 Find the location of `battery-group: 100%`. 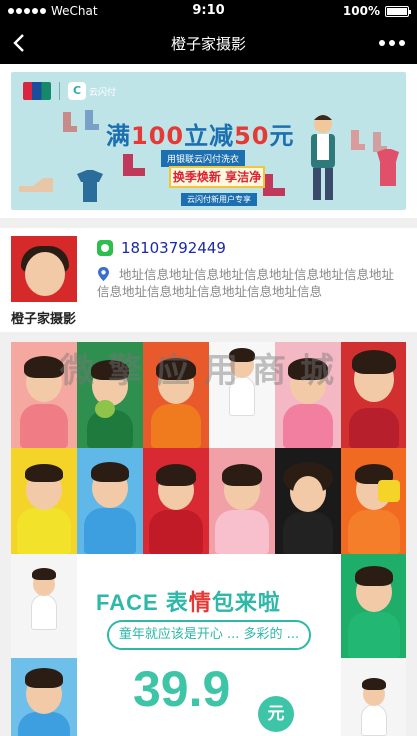

battery-group: 100% is located at coordinates (376, 11).